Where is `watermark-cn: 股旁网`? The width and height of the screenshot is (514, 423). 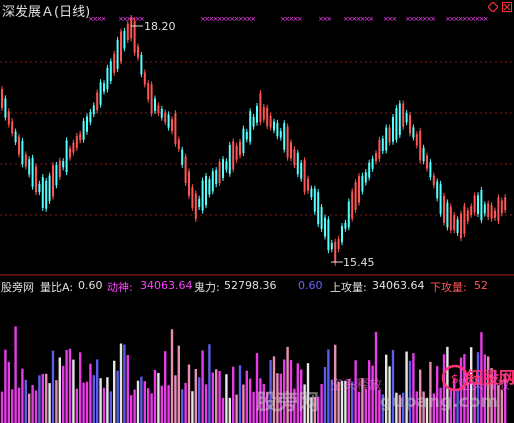 watermark-cn: 股旁网 is located at coordinates (287, 402).